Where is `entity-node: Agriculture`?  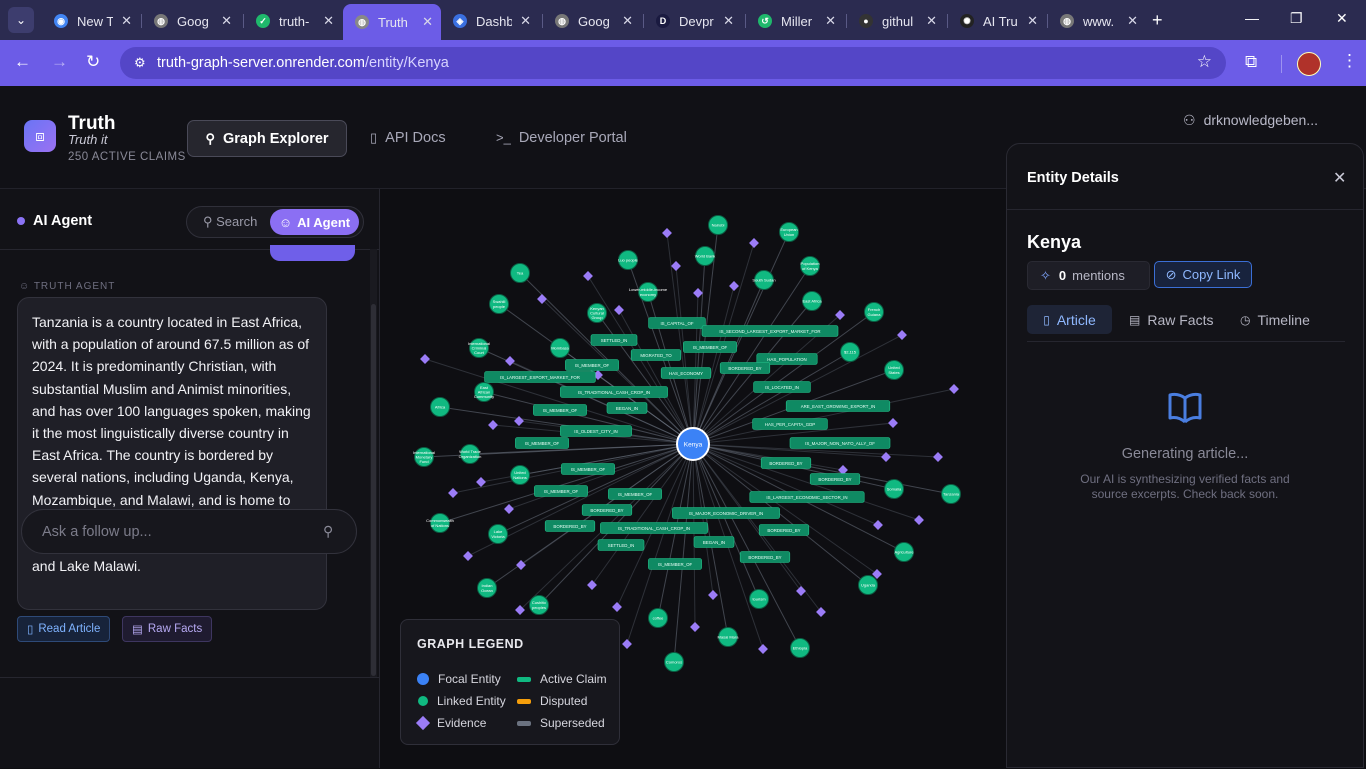
entity-node: Agriculture is located at coordinates (904, 552).